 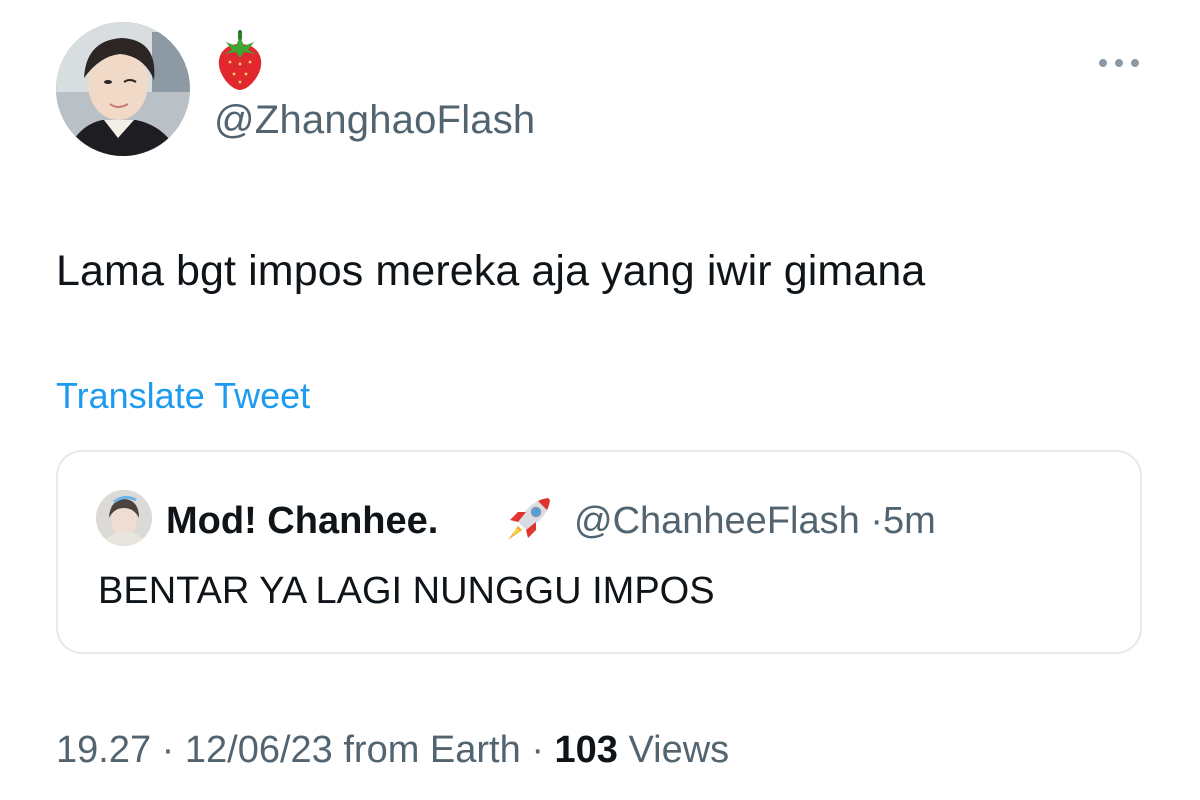 I want to click on quoted-tweet-meta: @ChanheeFlash ·5m, so click(x=755, y=521).